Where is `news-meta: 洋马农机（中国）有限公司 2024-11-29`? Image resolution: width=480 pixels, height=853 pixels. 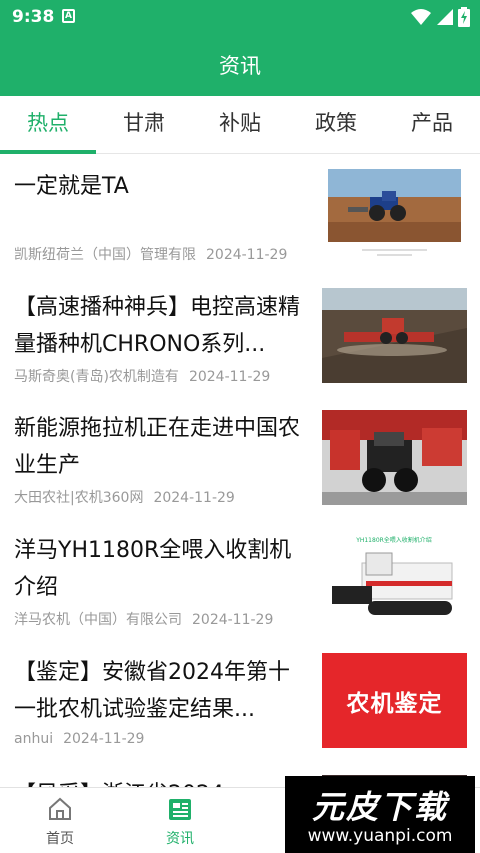
news-meta: 洋马农机（中国）有限公司 2024-11-29 is located at coordinates (143, 619).